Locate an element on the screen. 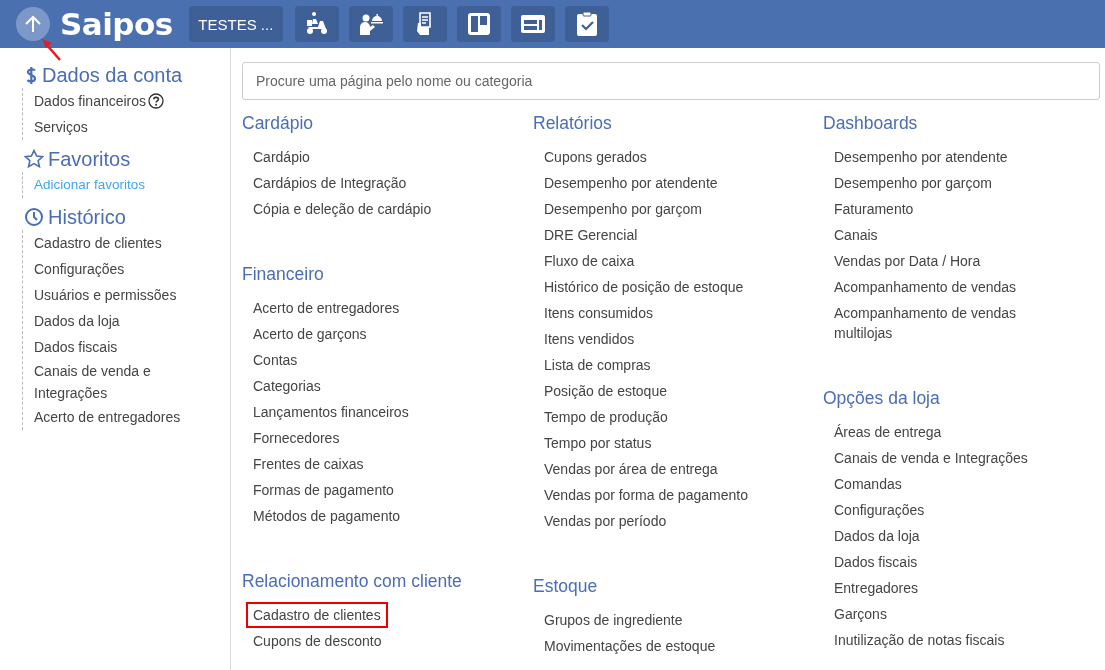 The height and width of the screenshot is (670, 1105). sidebar-item: Dados da loja is located at coordinates (77, 321).